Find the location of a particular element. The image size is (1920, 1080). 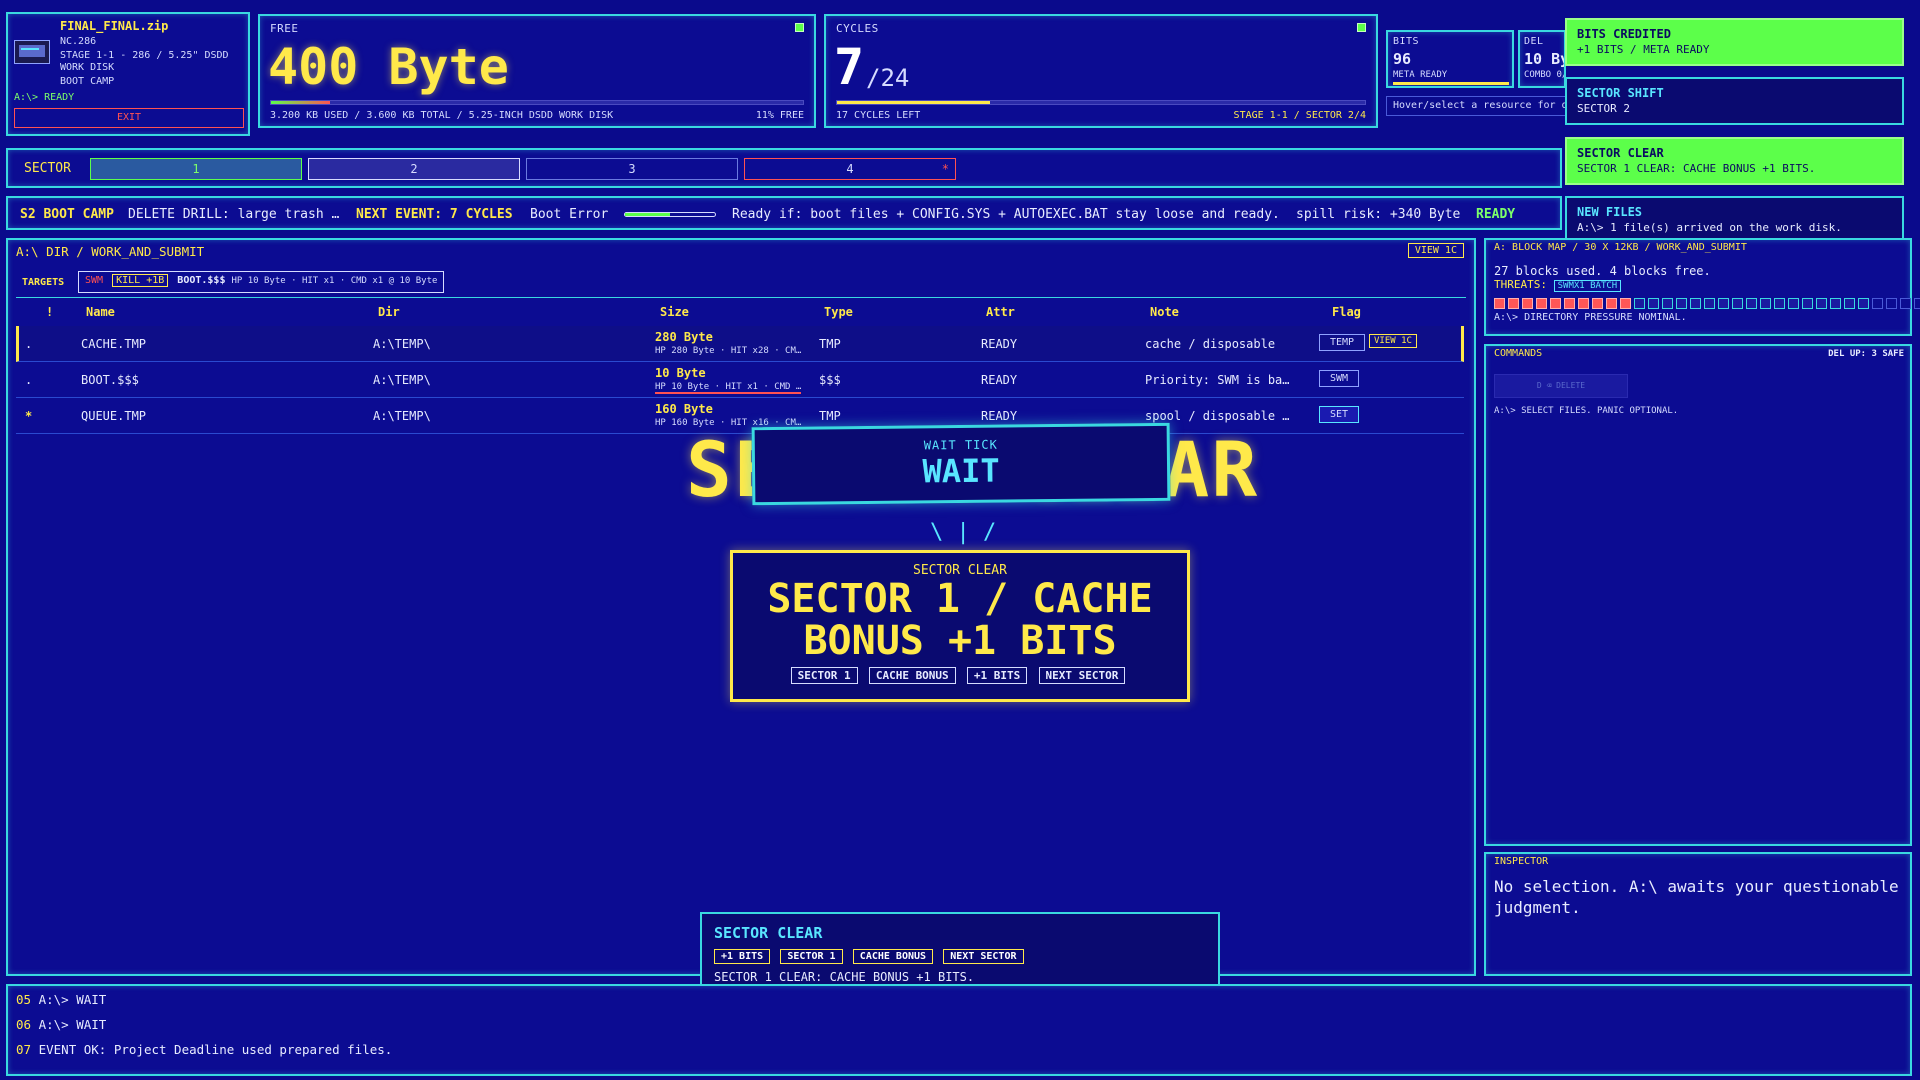

toast-body: SECTOR 2 is located at coordinates (1603, 108).